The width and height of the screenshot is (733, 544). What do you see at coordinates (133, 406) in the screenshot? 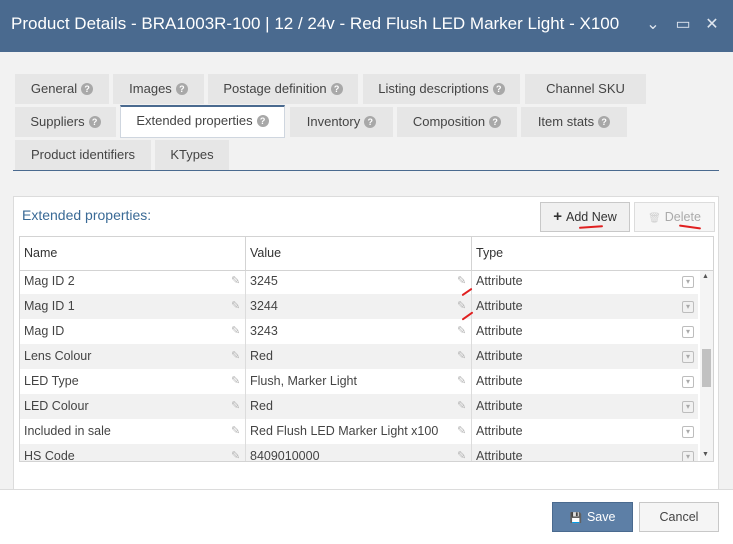
I see `cell-name: LED Colour` at bounding box center [133, 406].